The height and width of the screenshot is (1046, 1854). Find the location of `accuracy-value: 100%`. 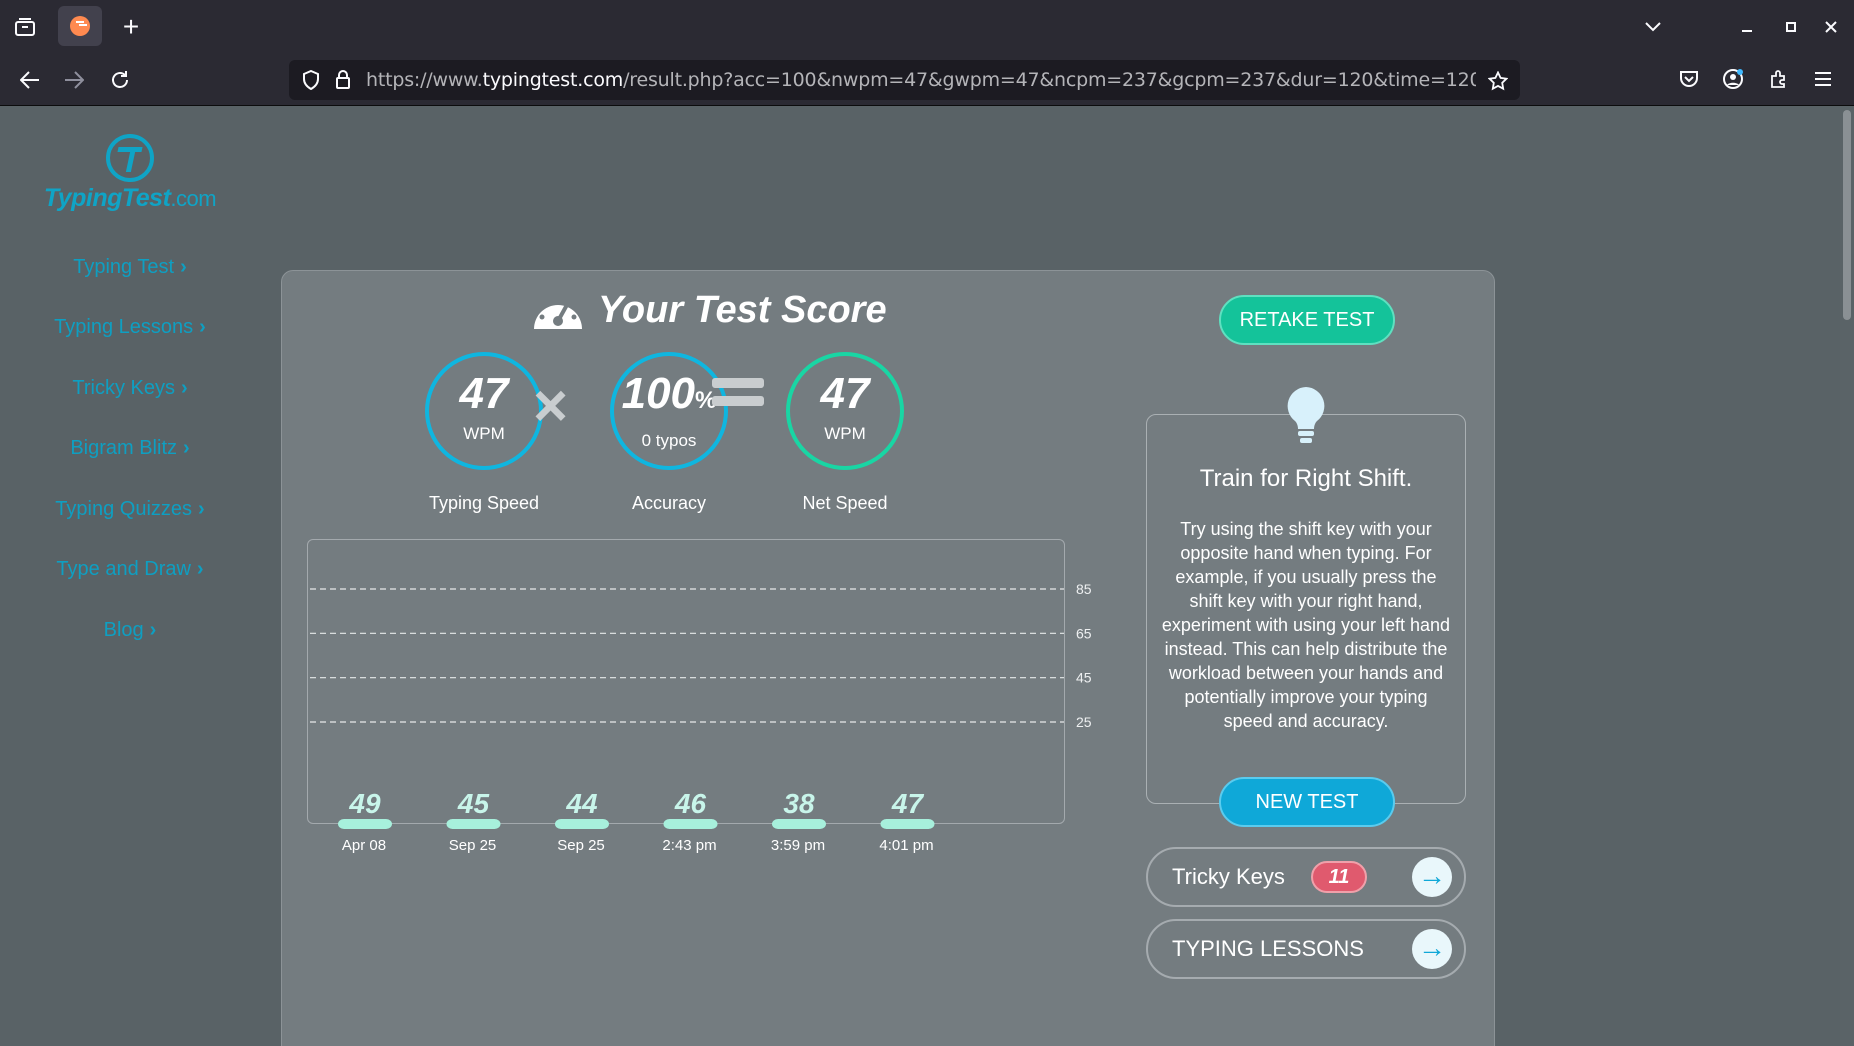

accuracy-value: 100% is located at coordinates (669, 393).